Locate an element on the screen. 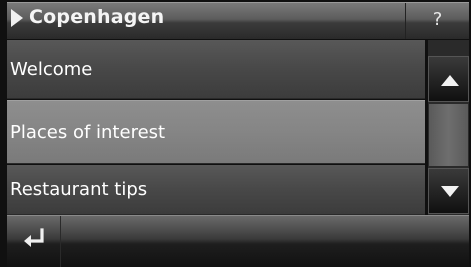 Image resolution: width=471 pixels, height=267 pixels. return-arrow-icon is located at coordinates (34, 237).